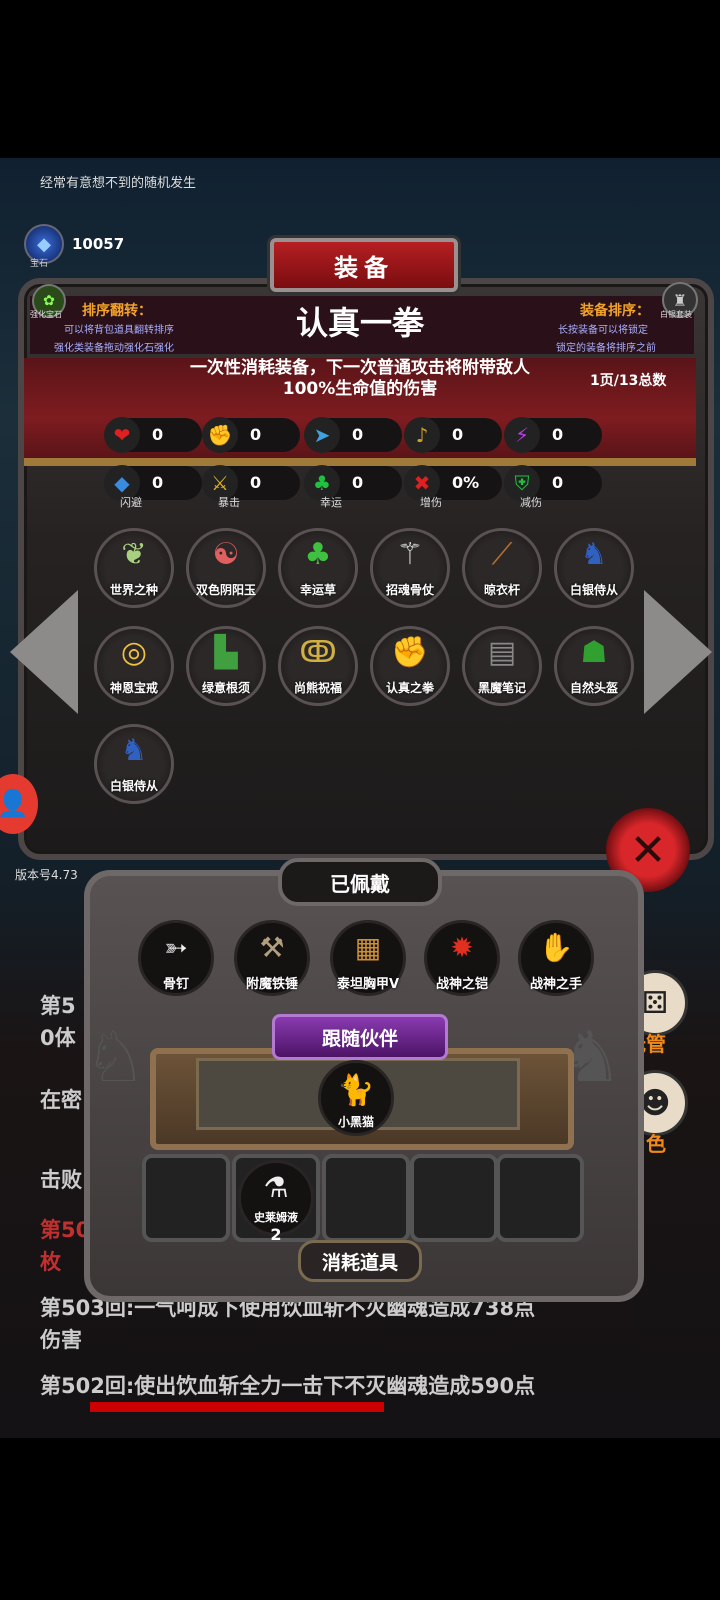 The height and width of the screenshot is (1600, 720). I want to click on inventory-item-name: 世界之种, so click(133, 590).